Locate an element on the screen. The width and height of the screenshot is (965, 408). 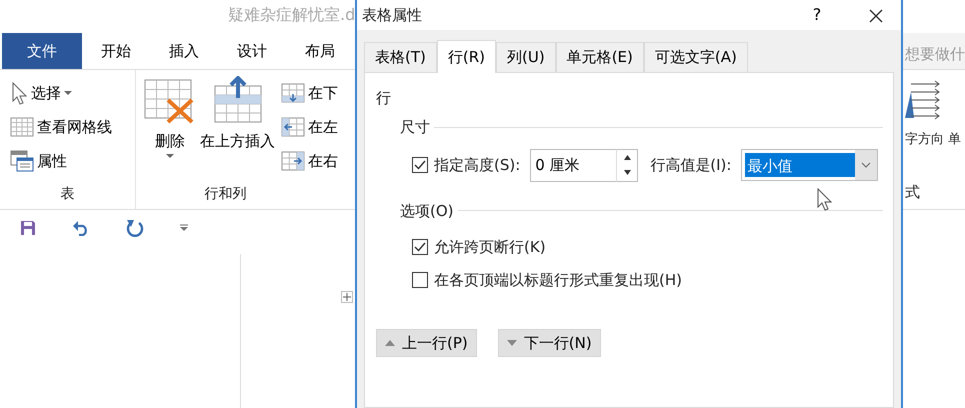
table-icon is located at coordinates (22, 127).